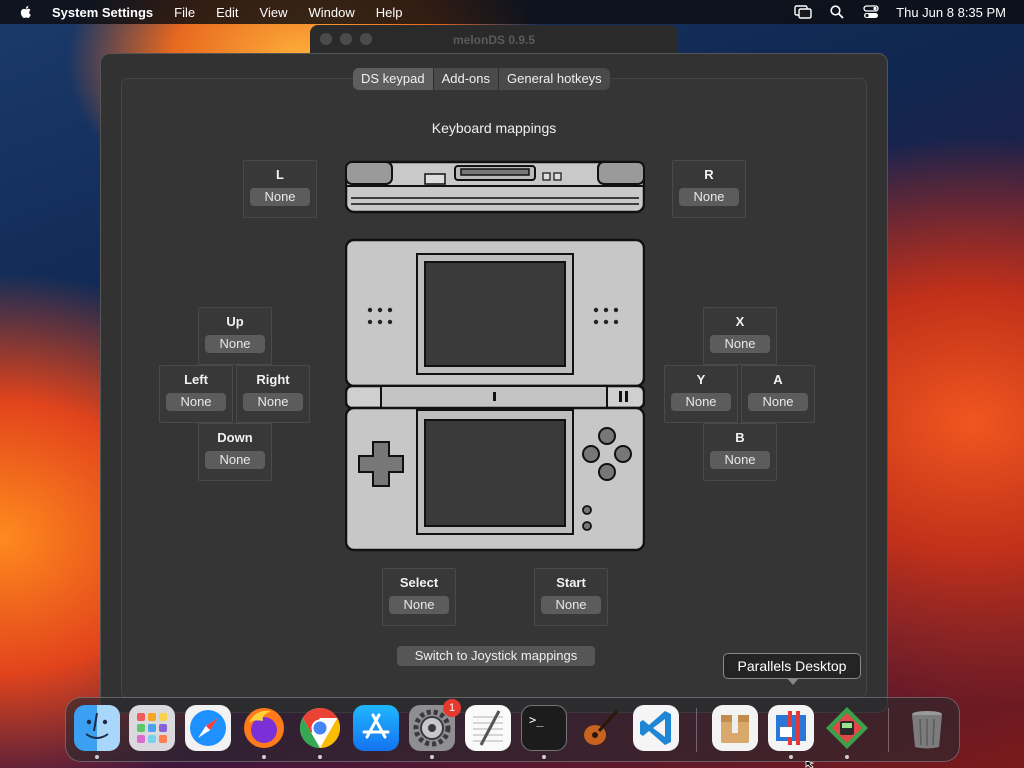 Image resolution: width=1024 pixels, height=768 pixels. I want to click on launchpad-icon, so click(152, 728).